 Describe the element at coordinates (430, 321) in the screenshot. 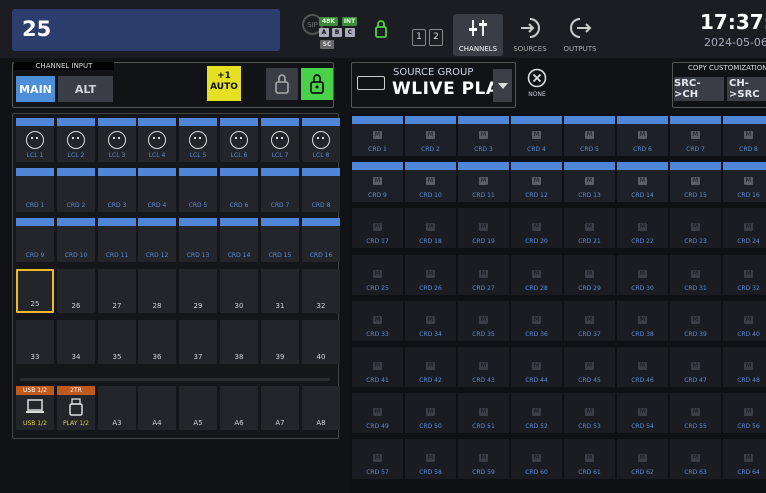

I see `source-cell: M CRD 34` at that location.